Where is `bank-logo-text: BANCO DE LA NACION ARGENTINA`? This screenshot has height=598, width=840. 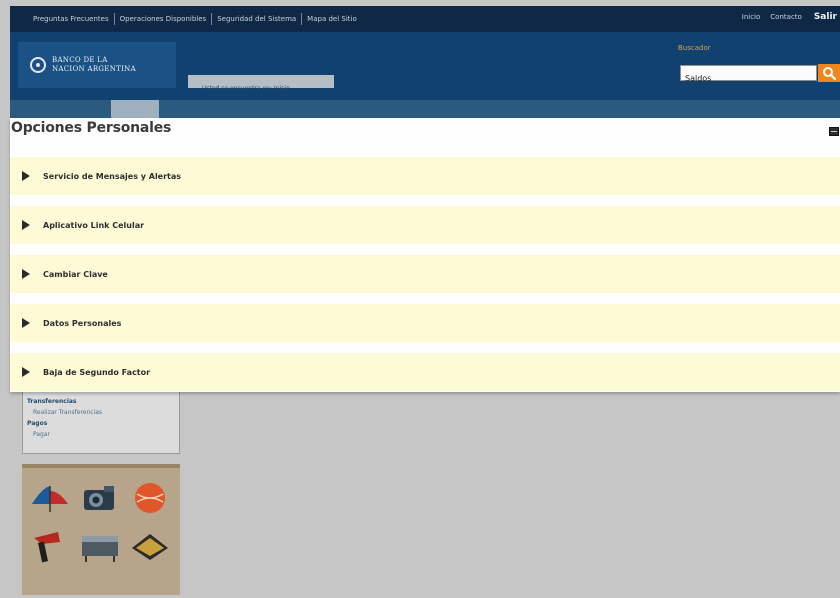 bank-logo-text: BANCO DE LA NACION ARGENTINA is located at coordinates (94, 65).